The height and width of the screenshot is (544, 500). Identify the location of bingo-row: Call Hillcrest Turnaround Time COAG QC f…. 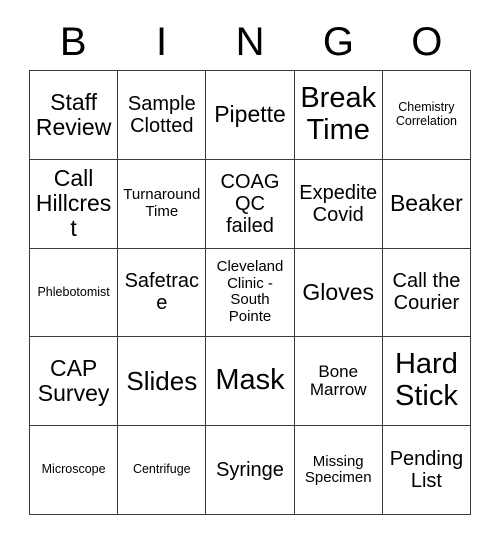
(251, 204).